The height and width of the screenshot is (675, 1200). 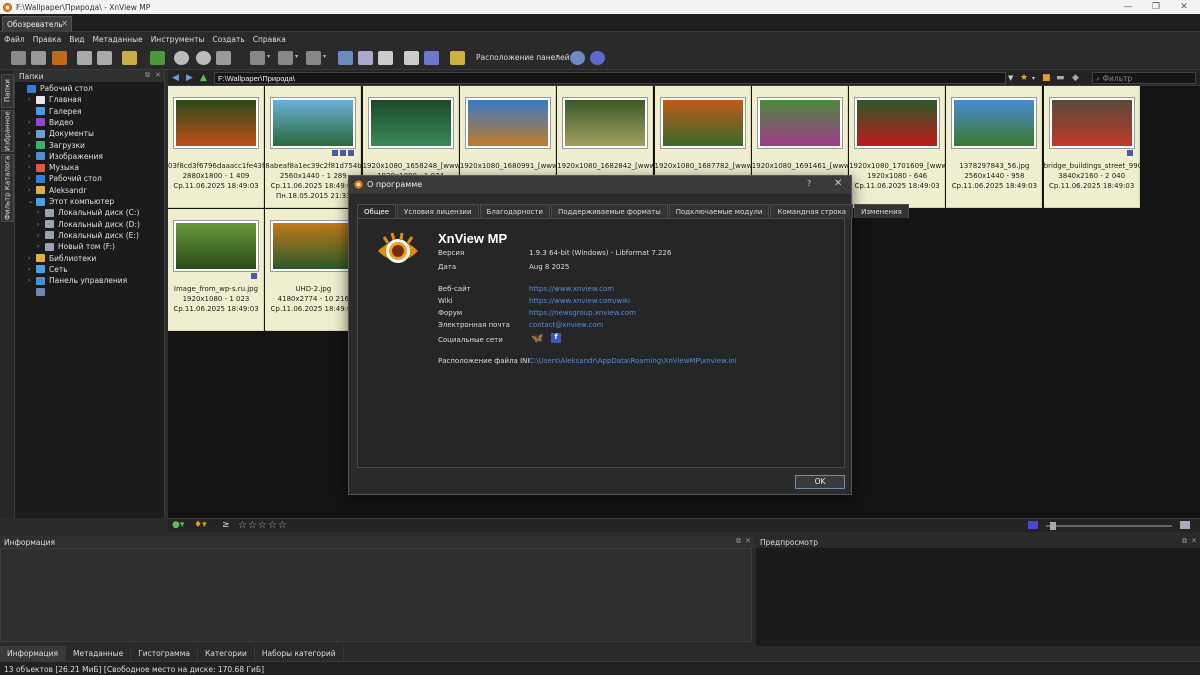 What do you see at coordinates (610, 78) in the screenshot?
I see `path-input` at bounding box center [610, 78].